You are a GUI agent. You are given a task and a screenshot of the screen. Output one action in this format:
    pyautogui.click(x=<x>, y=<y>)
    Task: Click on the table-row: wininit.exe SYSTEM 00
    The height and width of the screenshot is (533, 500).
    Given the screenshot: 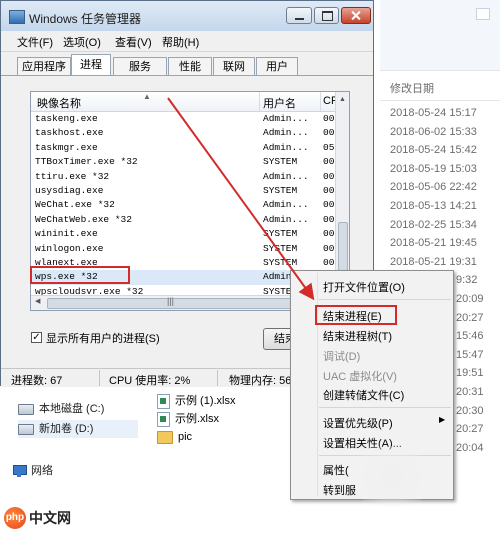 What is the action you would take?
    pyautogui.click(x=184, y=234)
    